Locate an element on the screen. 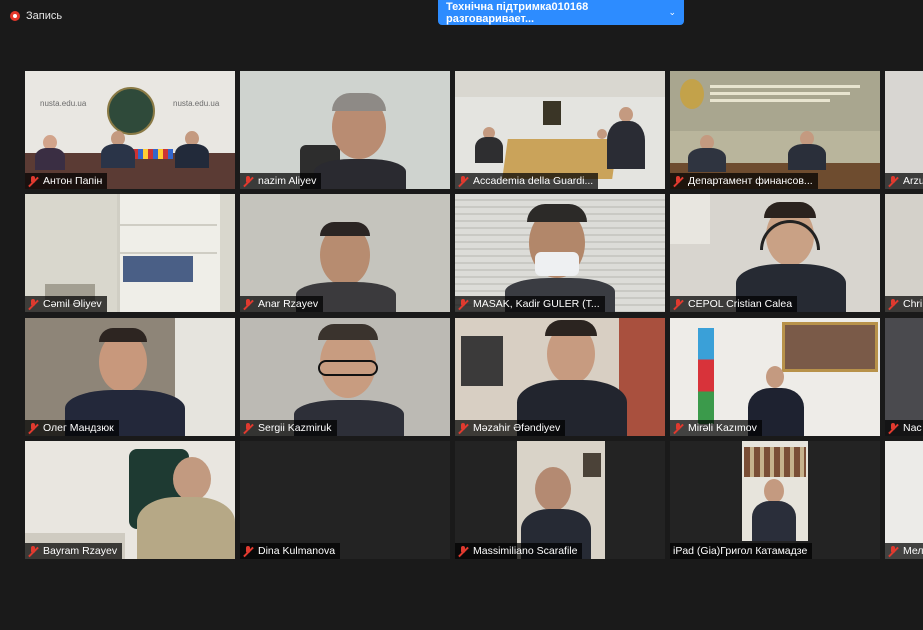  participant-nameplate: Антон Папін is located at coordinates (66, 181).